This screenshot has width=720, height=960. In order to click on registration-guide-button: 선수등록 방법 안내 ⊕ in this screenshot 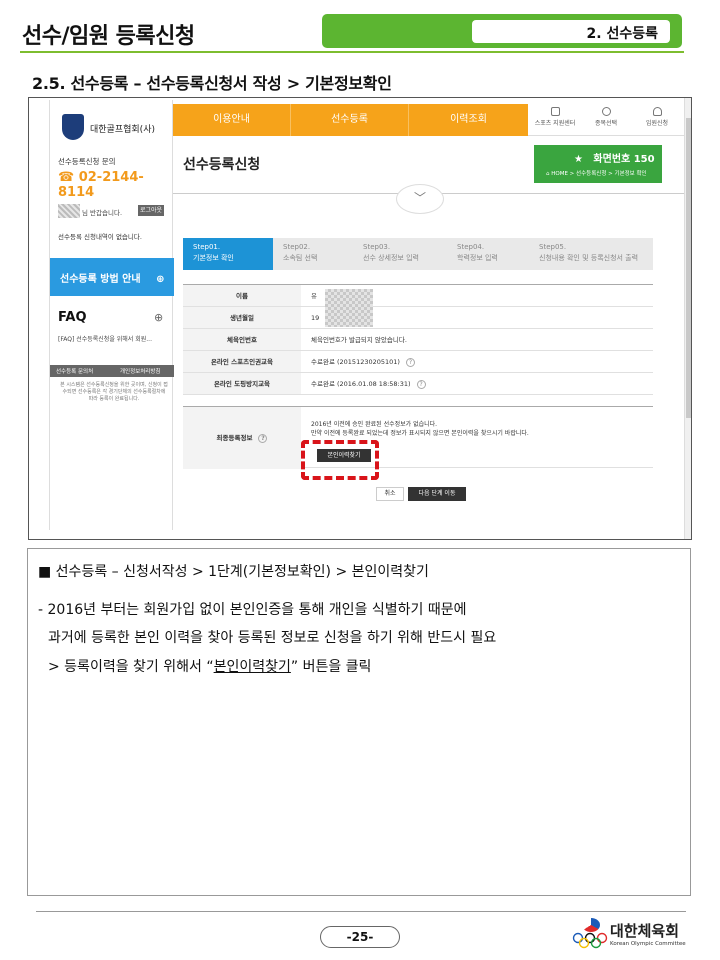, I will do `click(112, 277)`.